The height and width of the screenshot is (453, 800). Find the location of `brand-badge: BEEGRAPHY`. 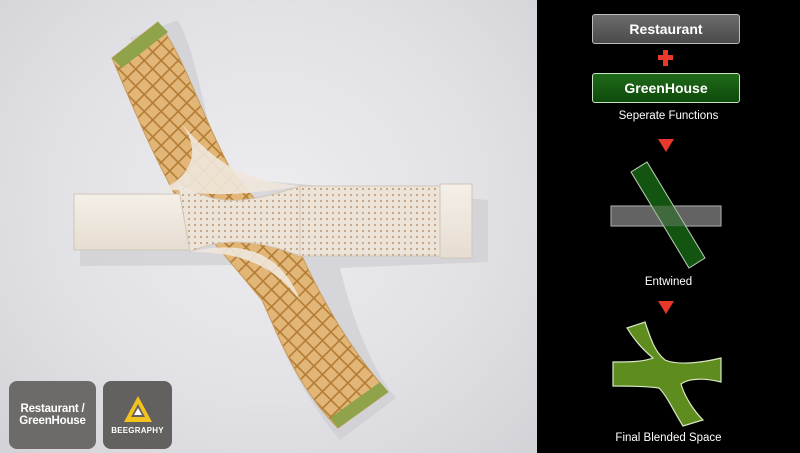

brand-badge: BEEGRAPHY is located at coordinates (137, 415).